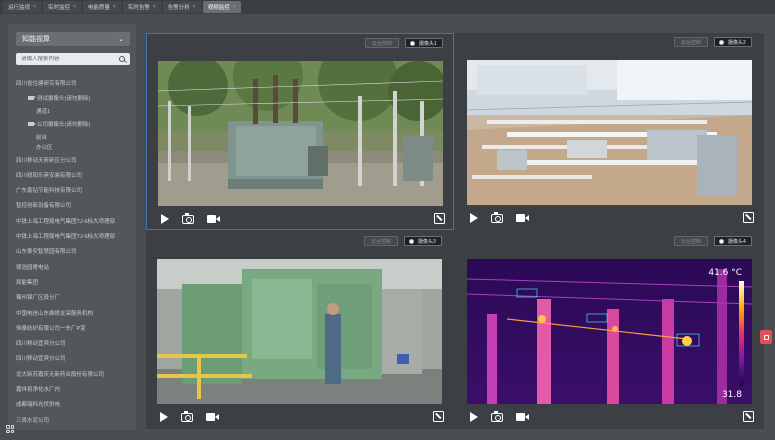 Image resolution: width=775 pixels, height=440 pixels. What do you see at coordinates (121, 39) in the screenshot?
I see `chevron-down-icon: ⌄` at bounding box center [121, 39].